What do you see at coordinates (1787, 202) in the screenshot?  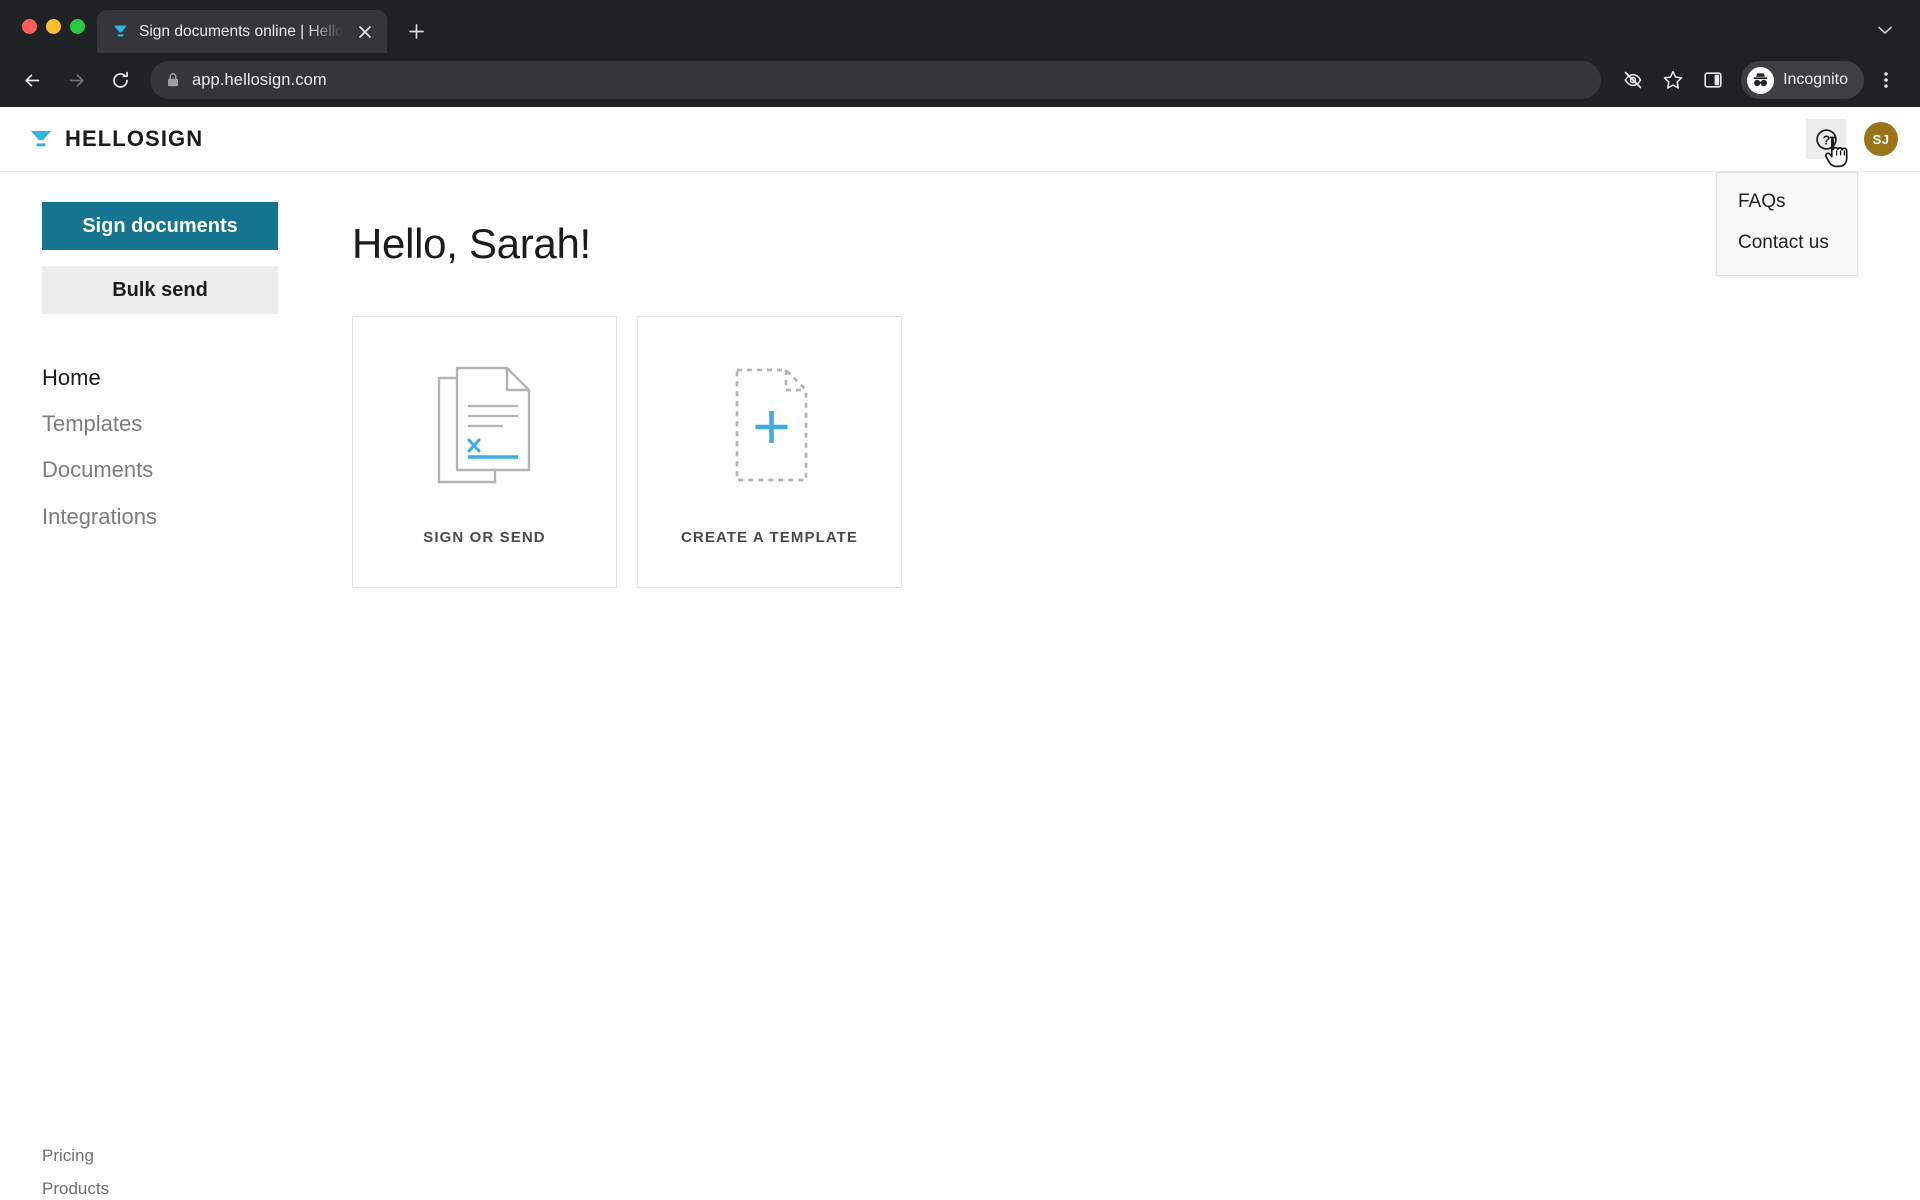 I see `help-menu-item-faqs: FAQs` at bounding box center [1787, 202].